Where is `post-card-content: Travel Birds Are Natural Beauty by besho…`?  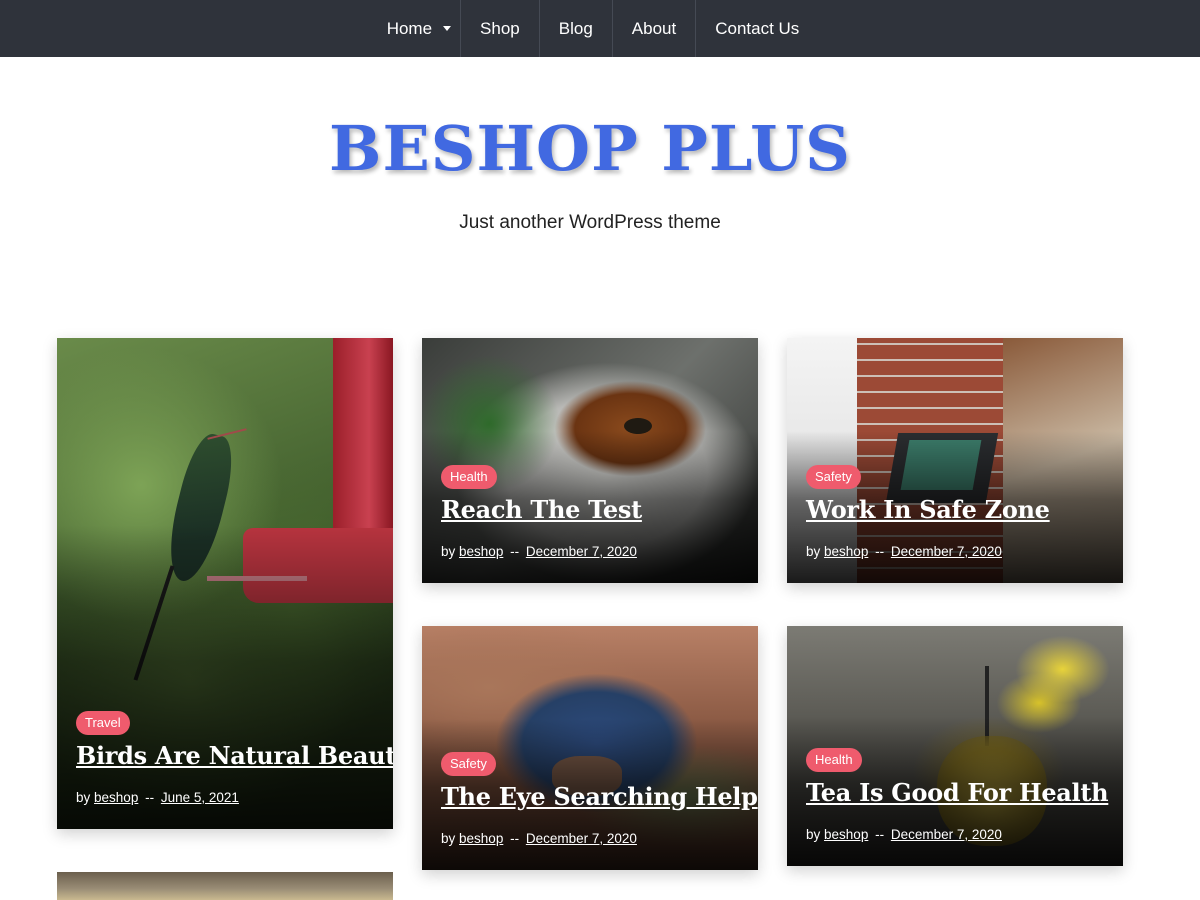 post-card-content: Travel Birds Are Natural Beauty by besho… is located at coordinates (234, 758).